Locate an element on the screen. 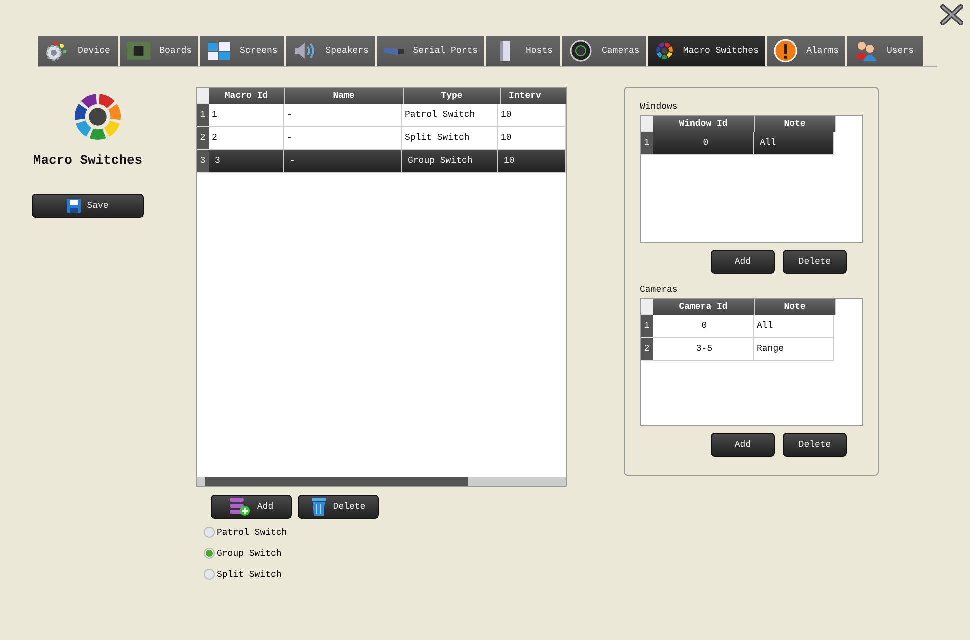 This screenshot has width=970, height=640. horizontal-scrollbar is located at coordinates (381, 481).